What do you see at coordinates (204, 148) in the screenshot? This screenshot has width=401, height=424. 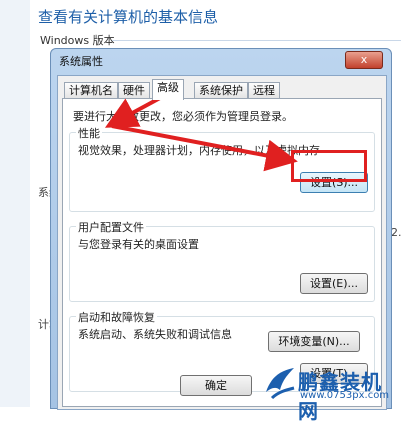 I see `annotation-arrow-to-settings` at bounding box center [204, 148].